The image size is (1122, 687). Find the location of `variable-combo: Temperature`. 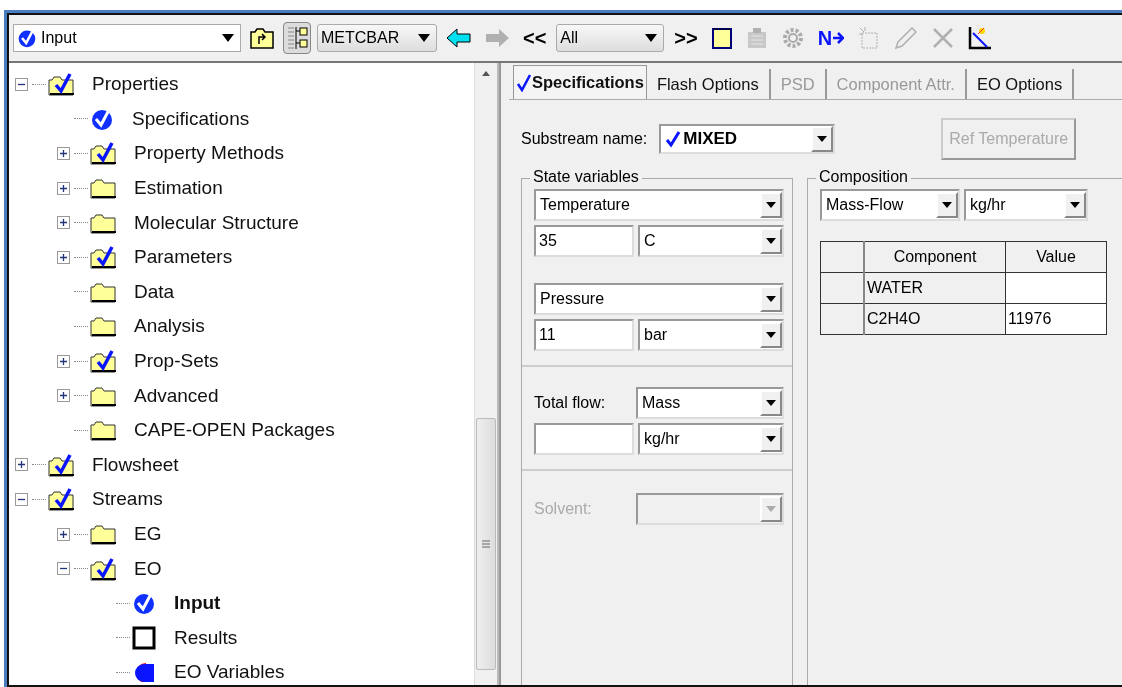

variable-combo: Temperature is located at coordinates (659, 205).